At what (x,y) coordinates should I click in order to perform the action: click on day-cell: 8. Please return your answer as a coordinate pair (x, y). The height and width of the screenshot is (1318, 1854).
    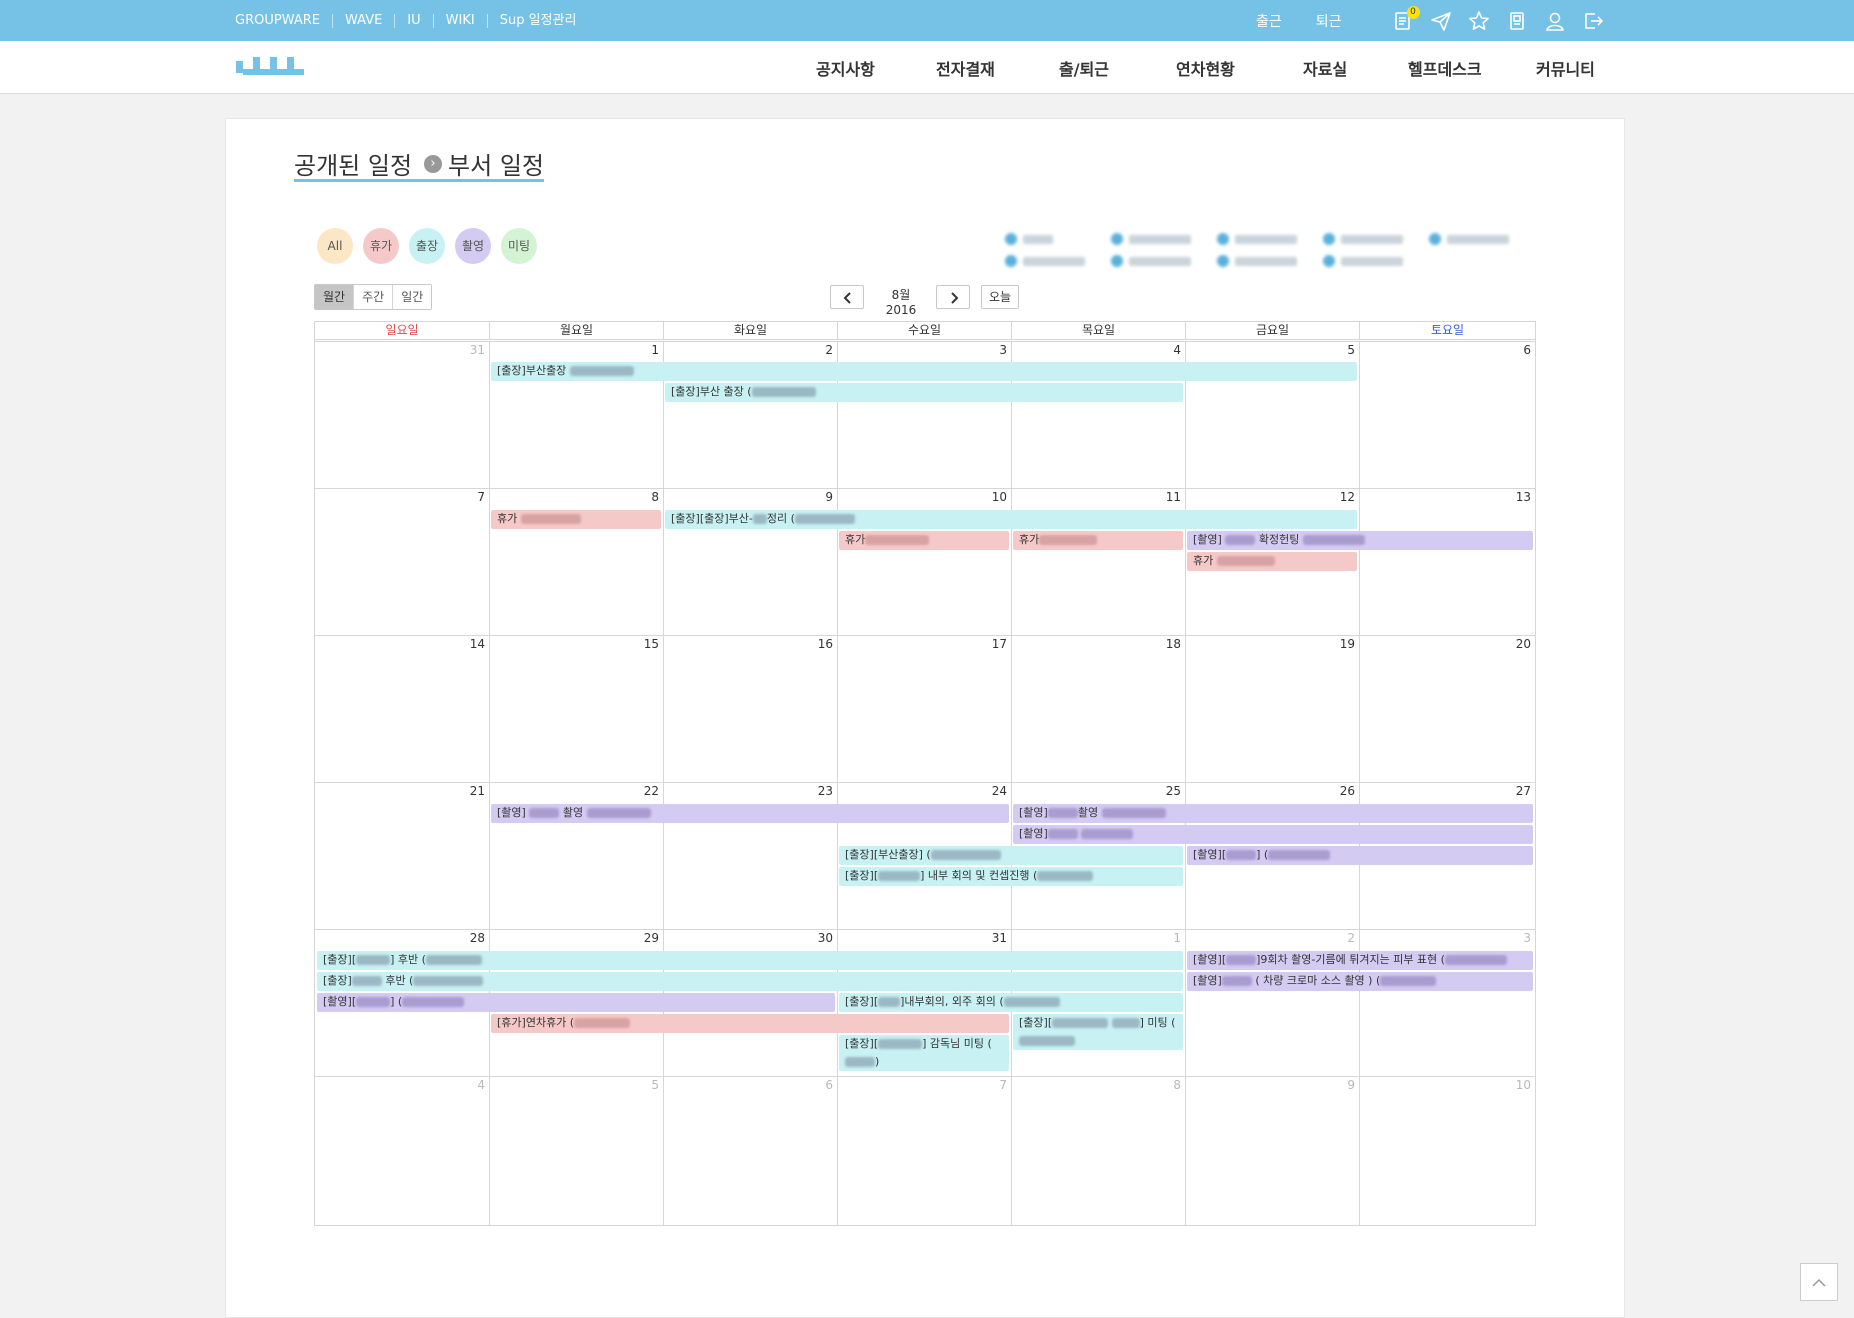
    Looking at the image, I should click on (1098, 1150).